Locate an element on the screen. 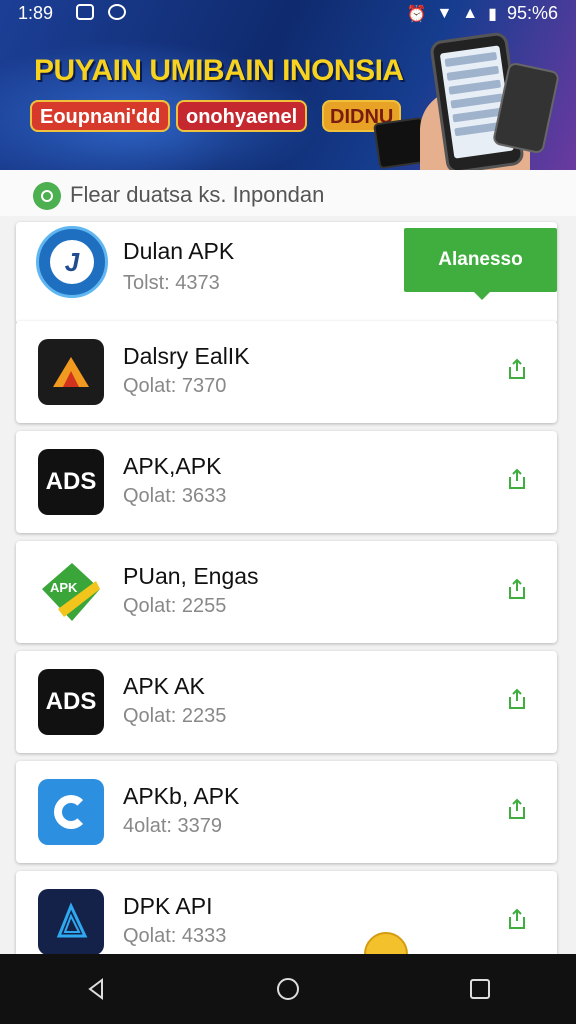 This screenshot has width=576, height=1024. recents-icon is located at coordinates (480, 989).